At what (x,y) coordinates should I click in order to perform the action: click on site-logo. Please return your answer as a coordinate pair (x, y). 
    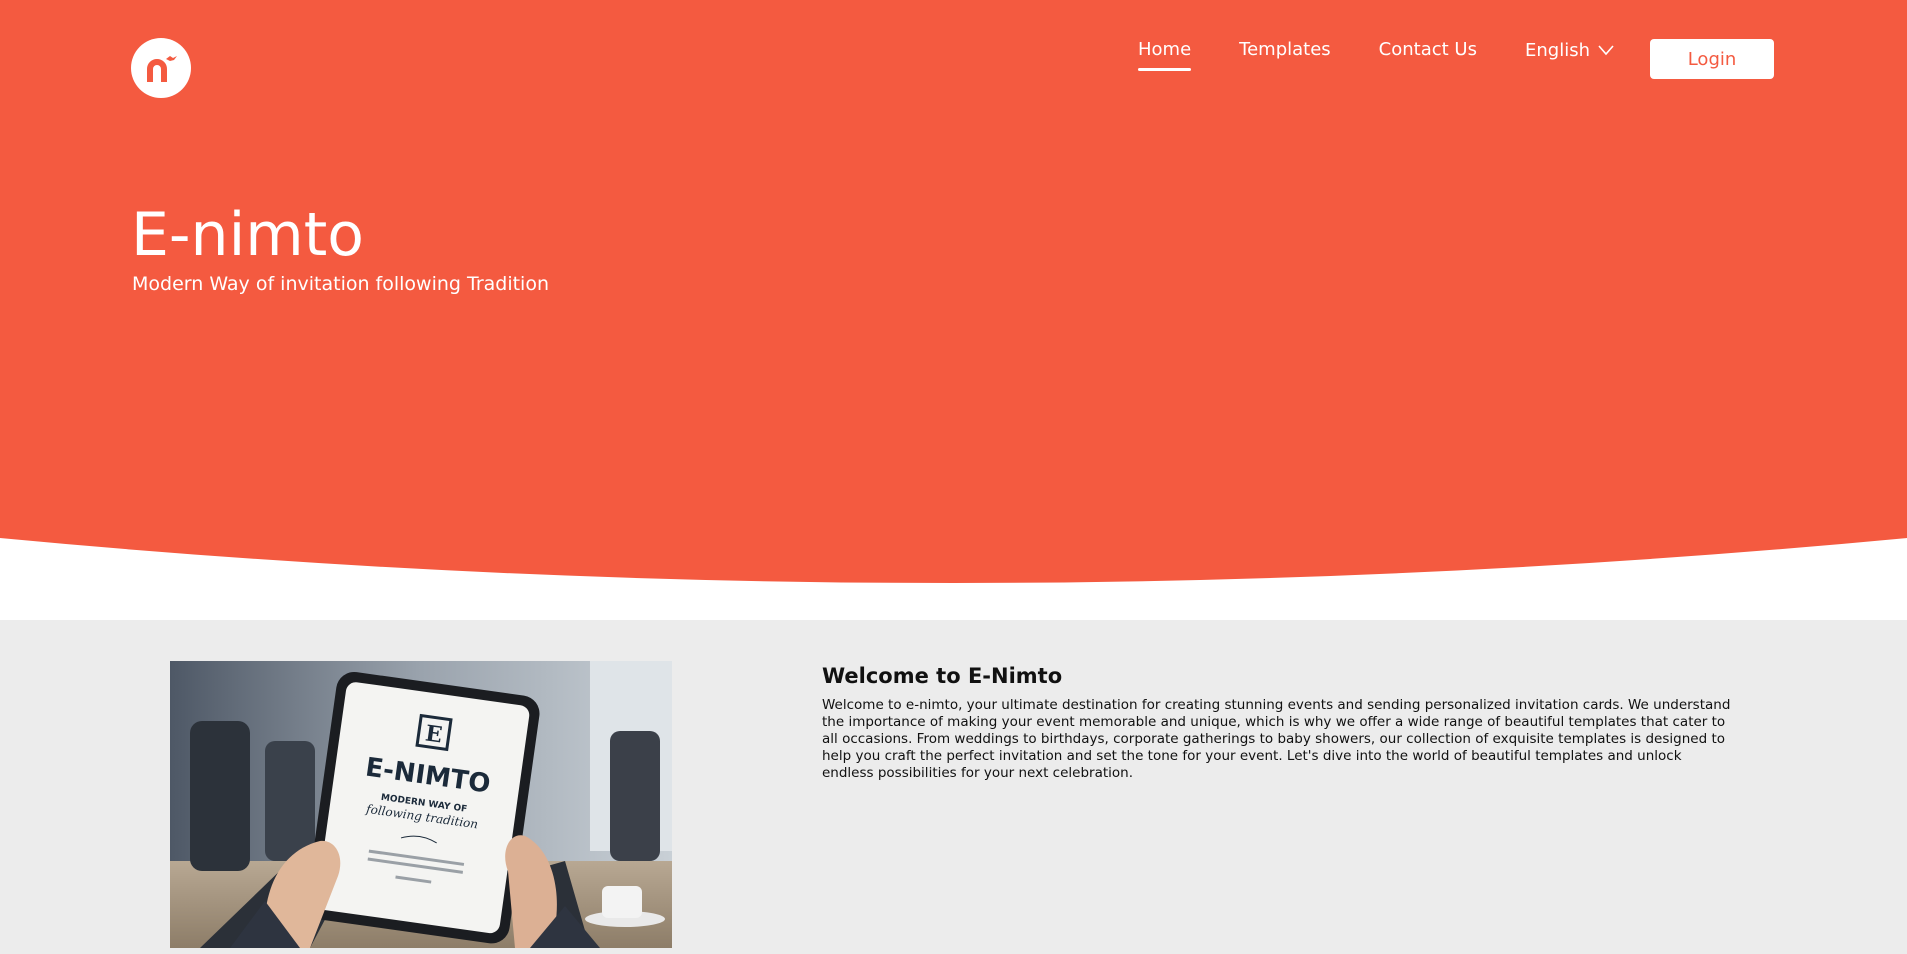
    Looking at the image, I should click on (161, 68).